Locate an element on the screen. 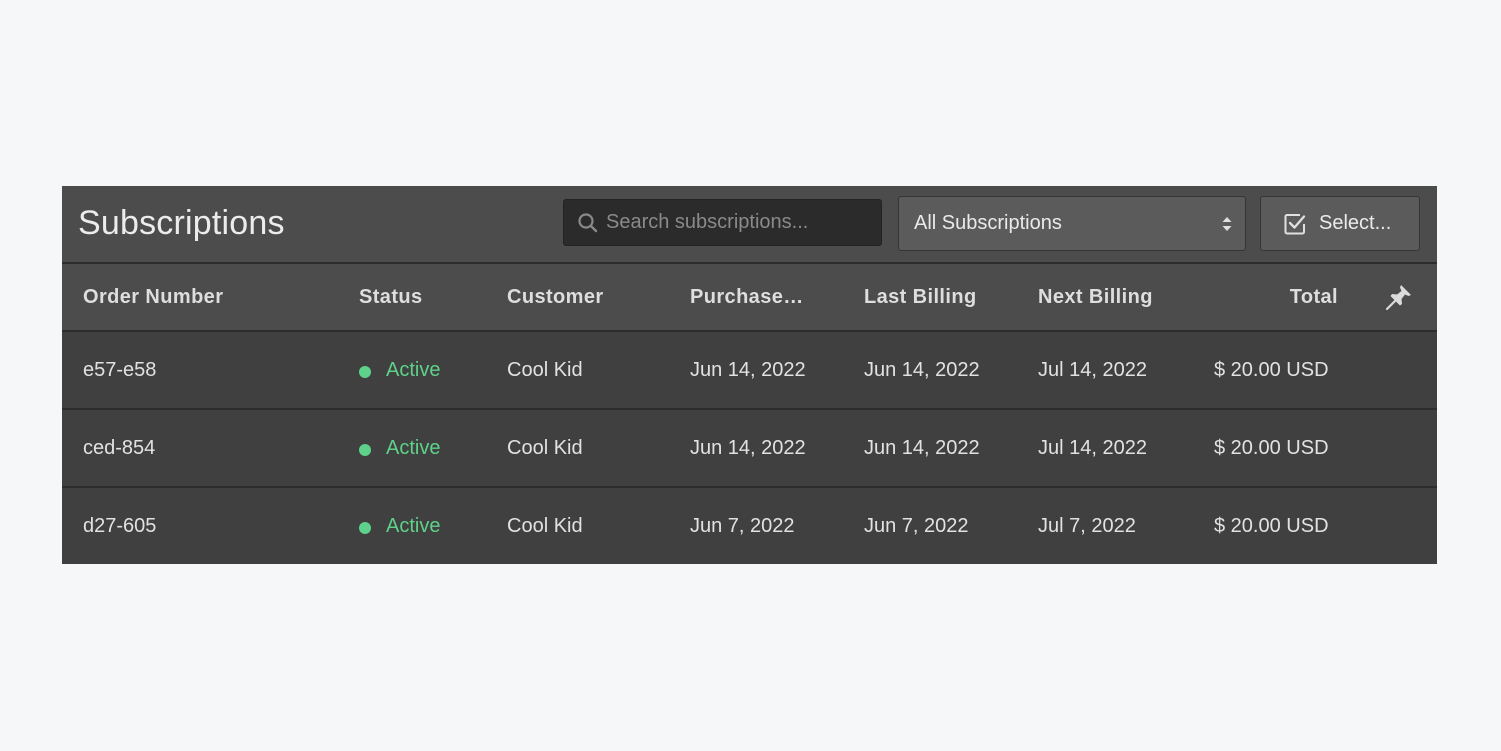  search-field is located at coordinates (722, 222).